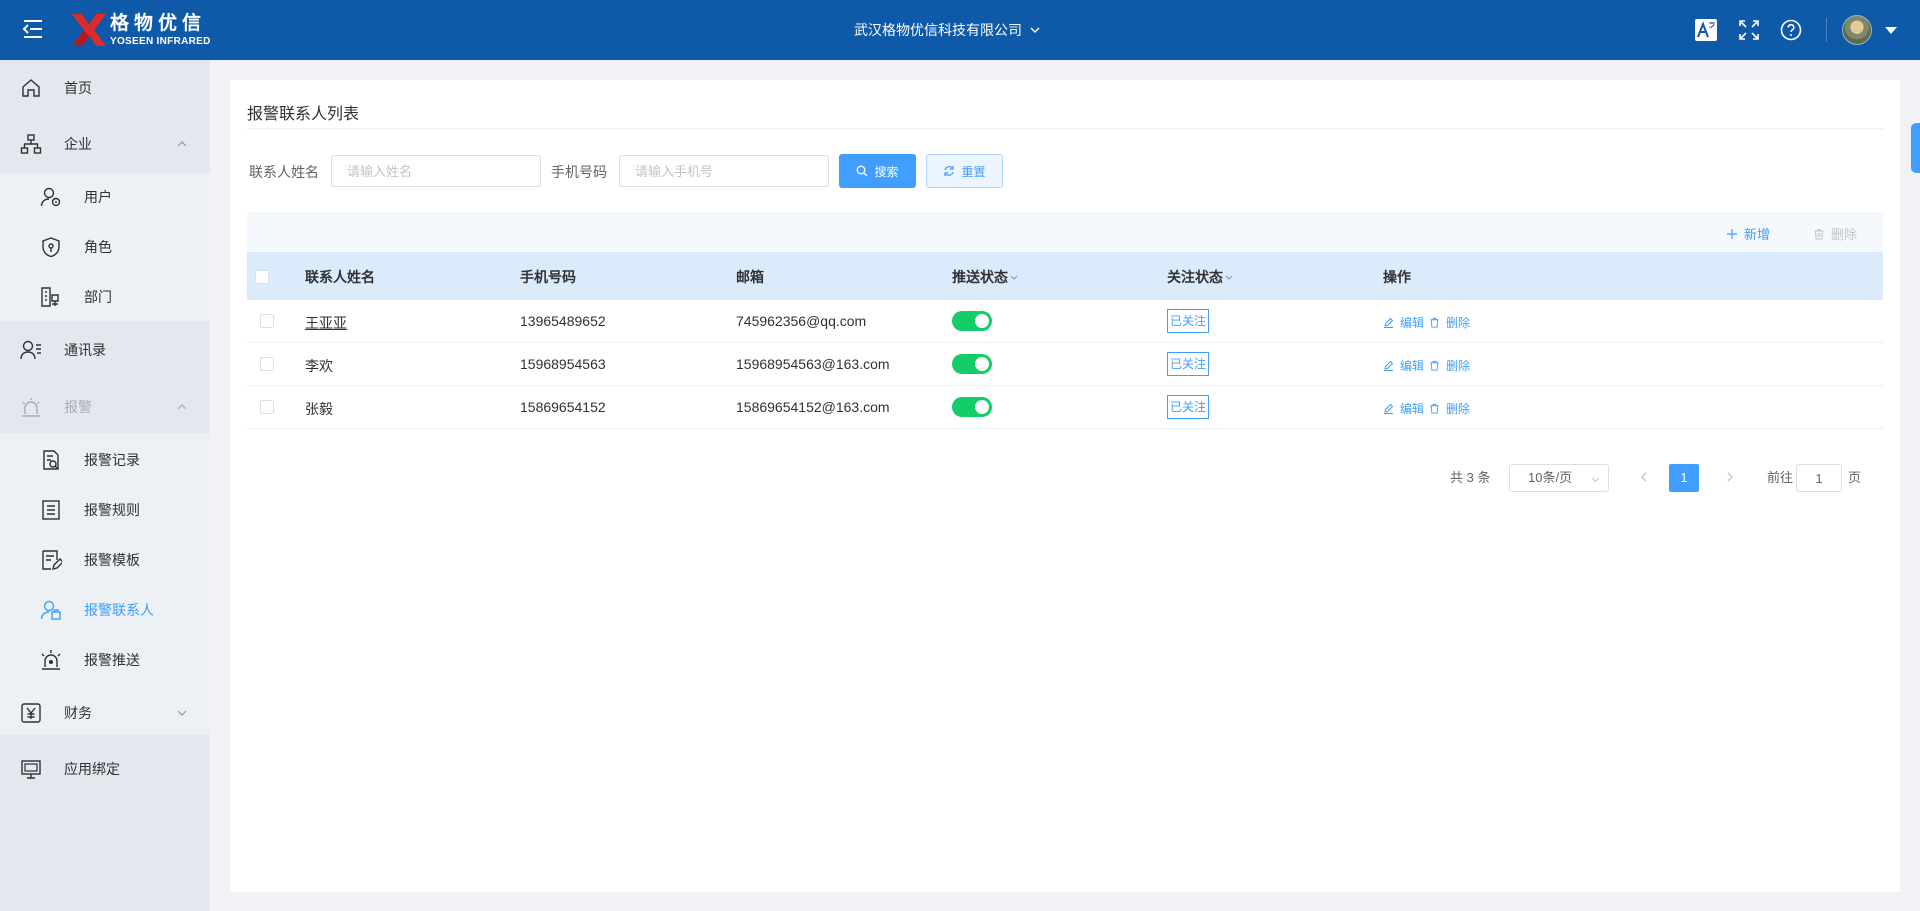 The image size is (1920, 911). Describe the element at coordinates (319, 366) in the screenshot. I see `contact-name: 李欢` at that location.